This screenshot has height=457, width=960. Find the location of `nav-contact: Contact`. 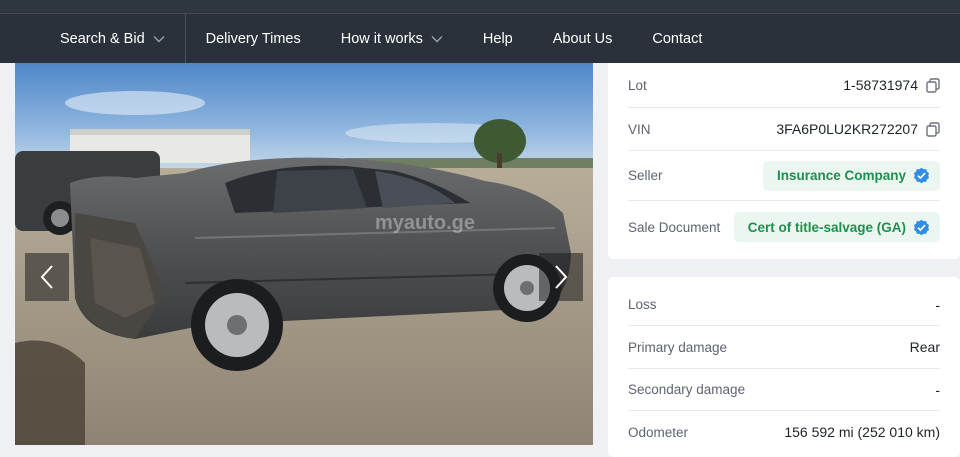

nav-contact: Contact is located at coordinates (677, 38).